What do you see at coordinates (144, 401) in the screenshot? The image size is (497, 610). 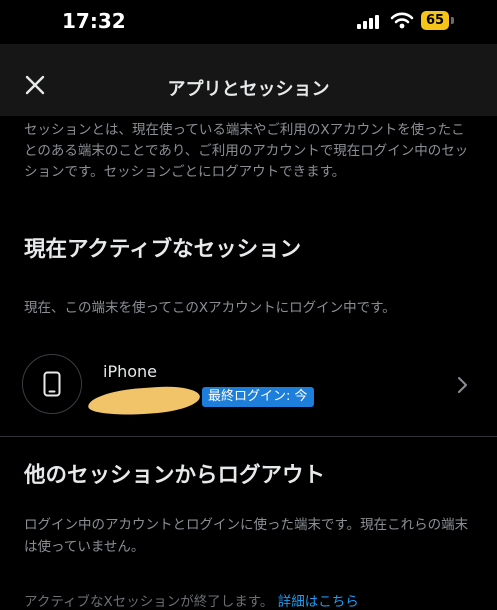 I see `redaction-mark` at bounding box center [144, 401].